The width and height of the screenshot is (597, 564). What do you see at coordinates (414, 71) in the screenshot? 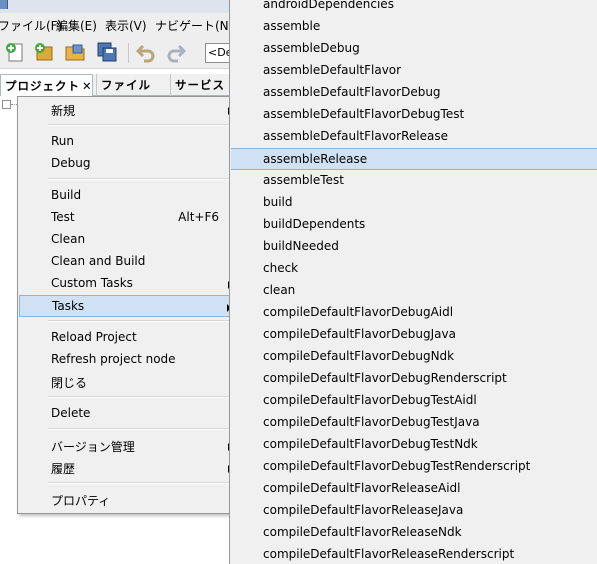
I see `task-item: assembleDefaultFlavor` at bounding box center [414, 71].